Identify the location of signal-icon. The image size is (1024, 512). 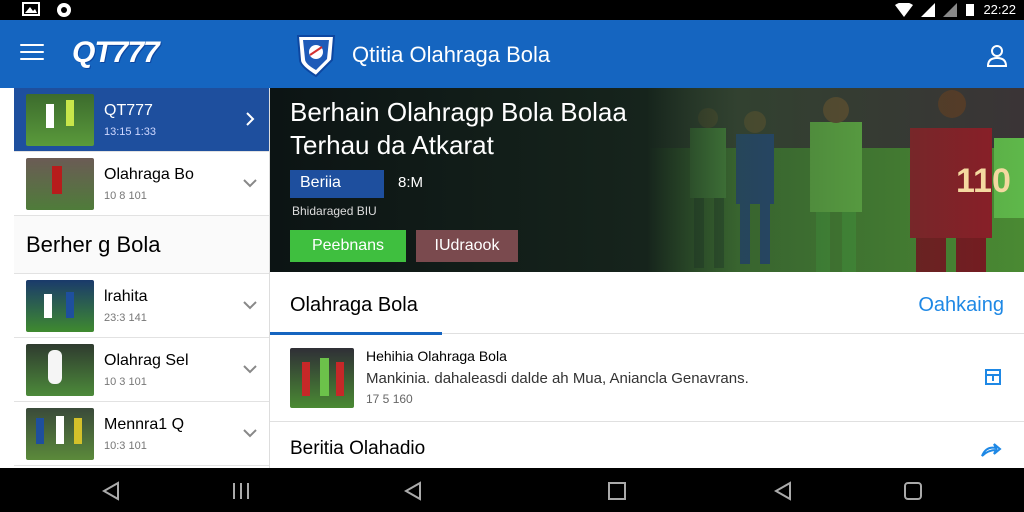
(928, 9).